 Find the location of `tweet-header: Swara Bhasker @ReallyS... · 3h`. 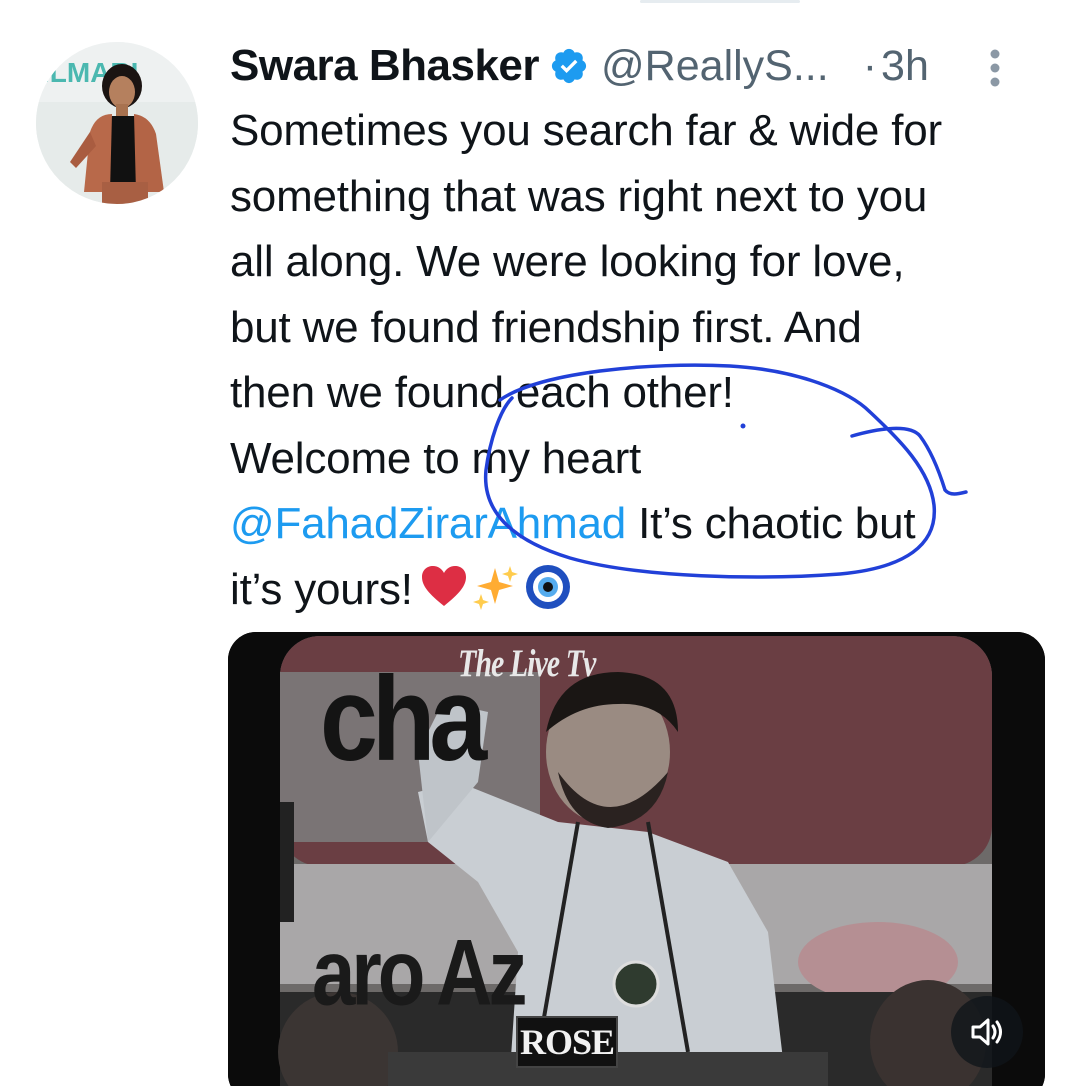

tweet-header: Swara Bhasker @ReallyS... · 3h is located at coordinates (640, 66).